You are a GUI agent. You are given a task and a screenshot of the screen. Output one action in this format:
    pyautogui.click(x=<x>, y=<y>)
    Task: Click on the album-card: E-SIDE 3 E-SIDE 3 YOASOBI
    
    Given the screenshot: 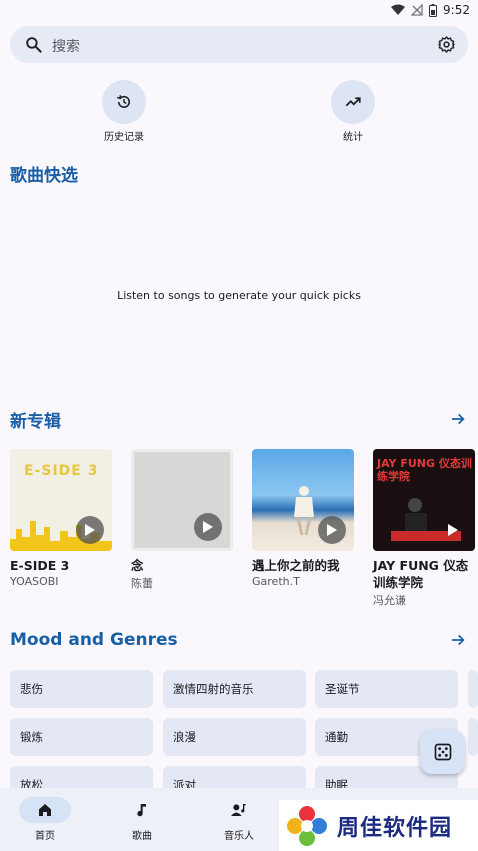 What is the action you would take?
    pyautogui.click(x=61, y=518)
    